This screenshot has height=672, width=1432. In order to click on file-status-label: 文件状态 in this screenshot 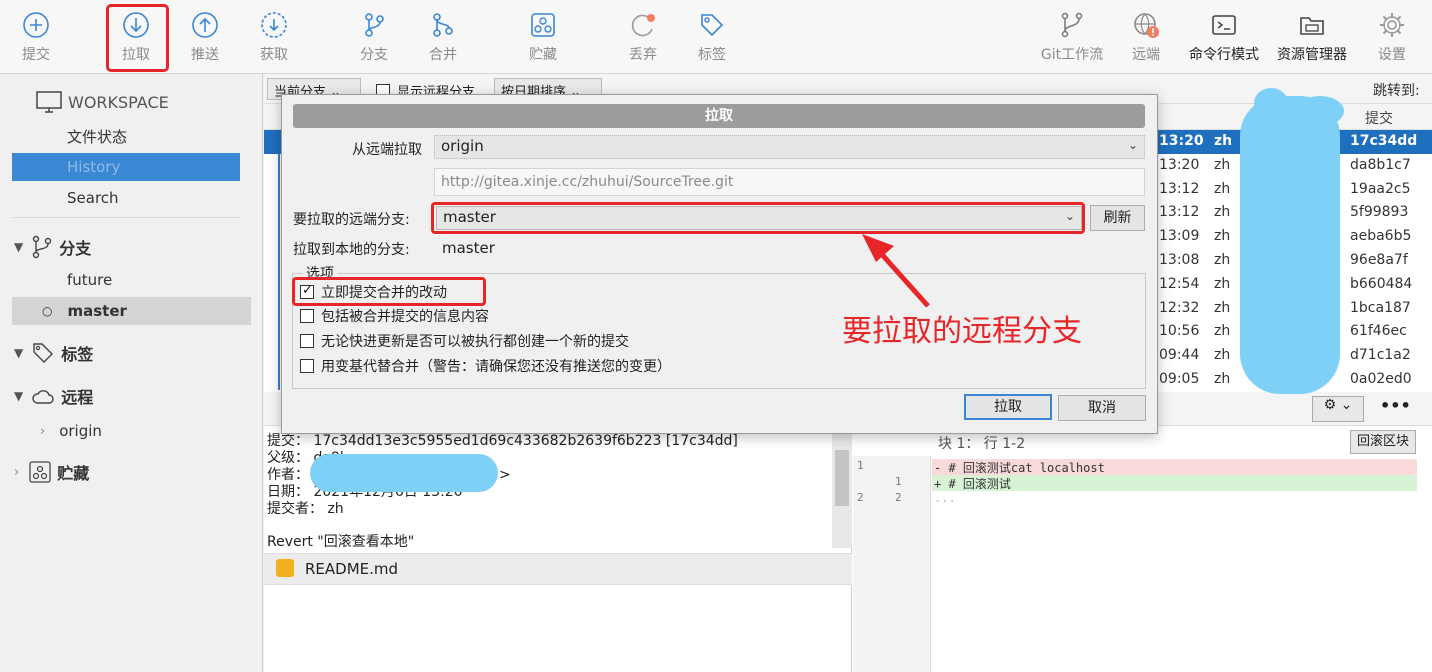, I will do `click(97, 136)`.